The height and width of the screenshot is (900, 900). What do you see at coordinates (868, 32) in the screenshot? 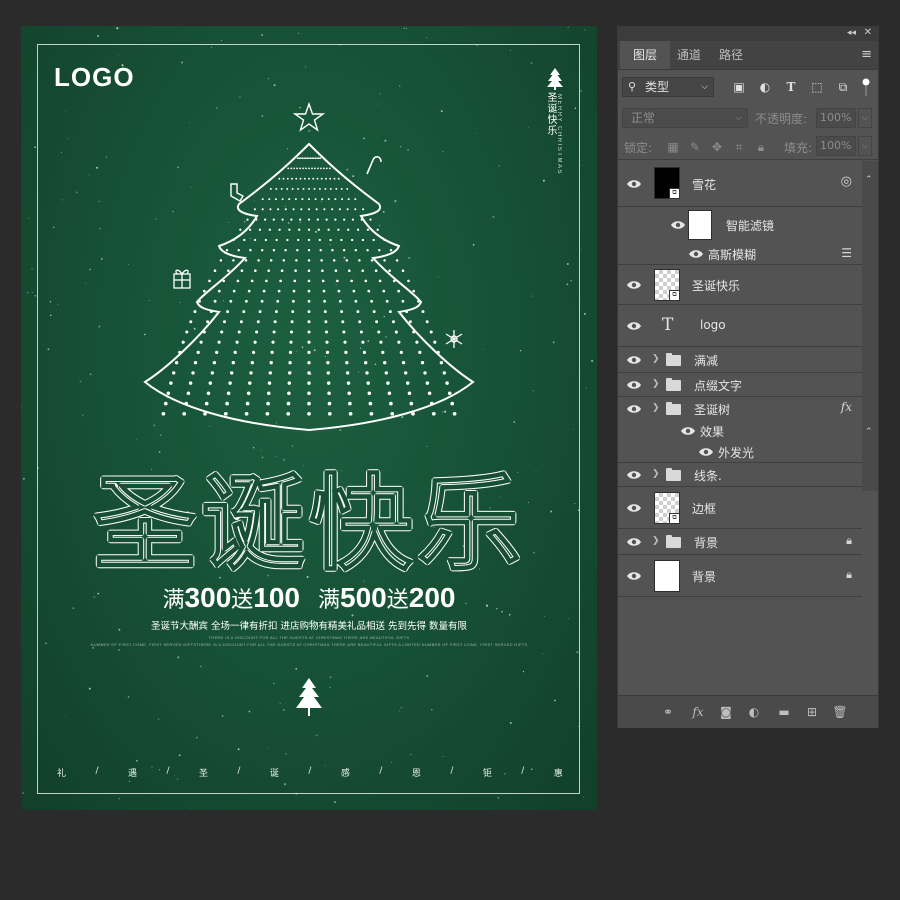
I see `close-icon: ✕` at bounding box center [868, 32].